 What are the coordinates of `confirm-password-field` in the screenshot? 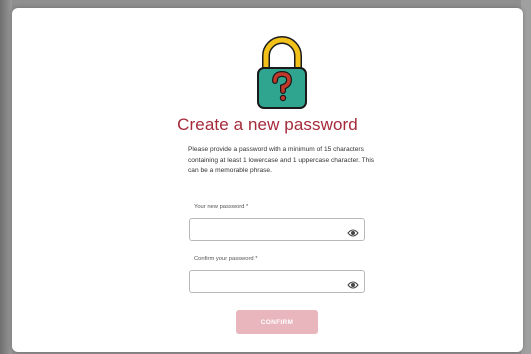 It's located at (277, 281).